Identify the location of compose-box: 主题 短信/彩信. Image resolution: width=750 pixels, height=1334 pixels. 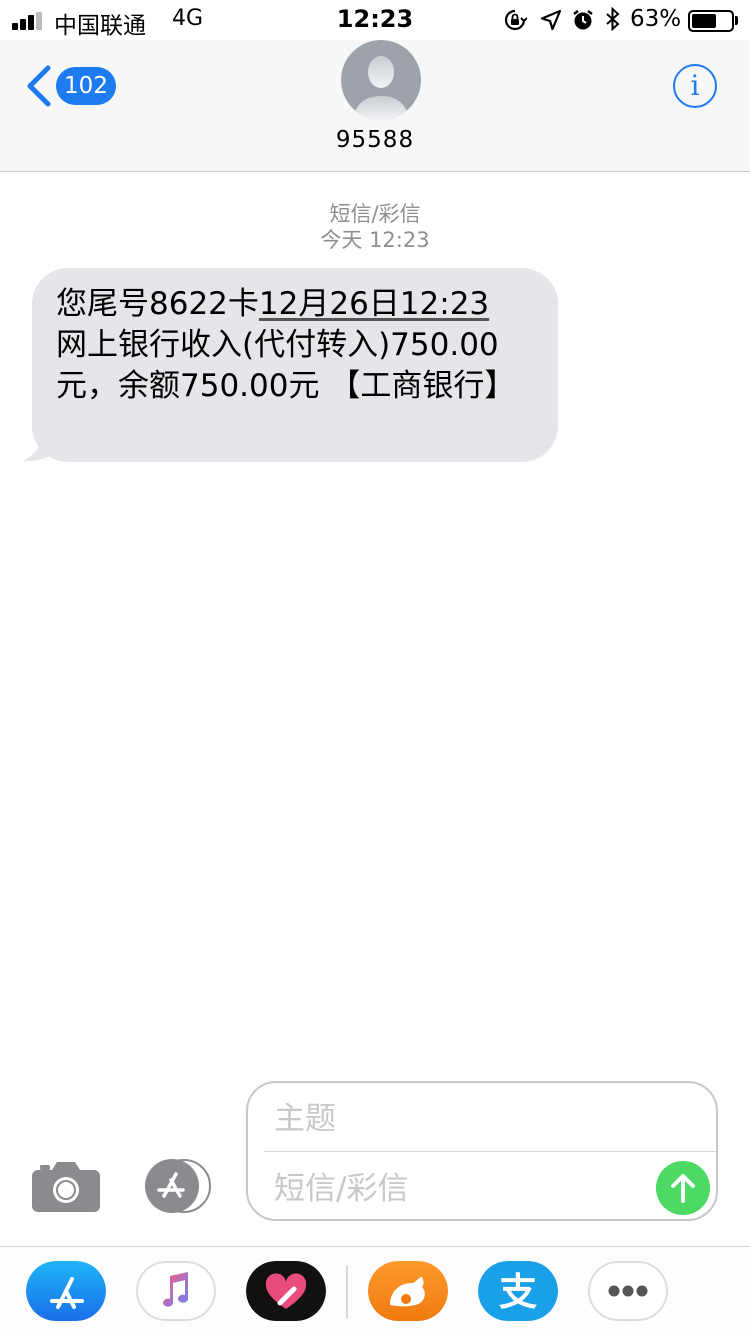
(482, 1151).